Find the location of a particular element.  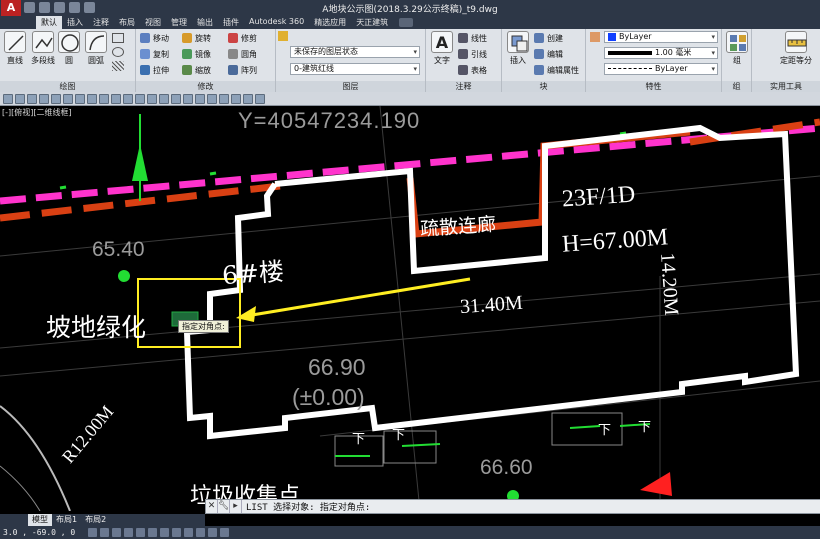

panel-draw-title: 绘图 is located at coordinates (67, 86).